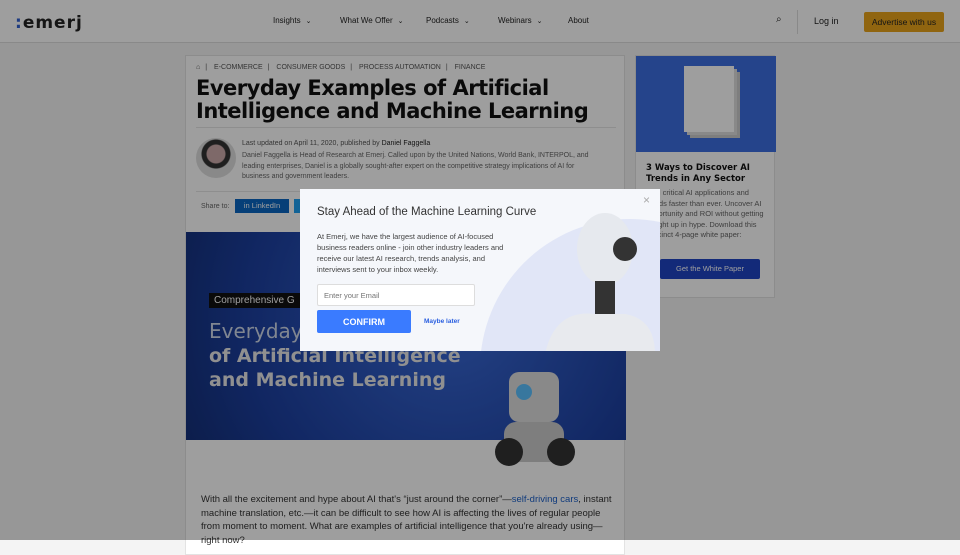 This screenshot has height=555, width=960. Describe the element at coordinates (600, 282) in the screenshot. I see `humanoid-robot-image` at that location.